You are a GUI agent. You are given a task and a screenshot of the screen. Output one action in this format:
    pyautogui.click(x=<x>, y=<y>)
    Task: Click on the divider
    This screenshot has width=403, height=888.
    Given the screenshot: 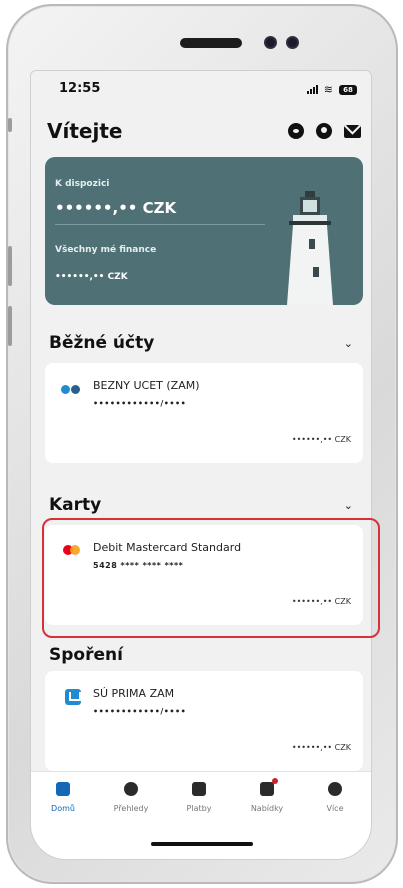 What is the action you would take?
    pyautogui.click(x=160, y=224)
    